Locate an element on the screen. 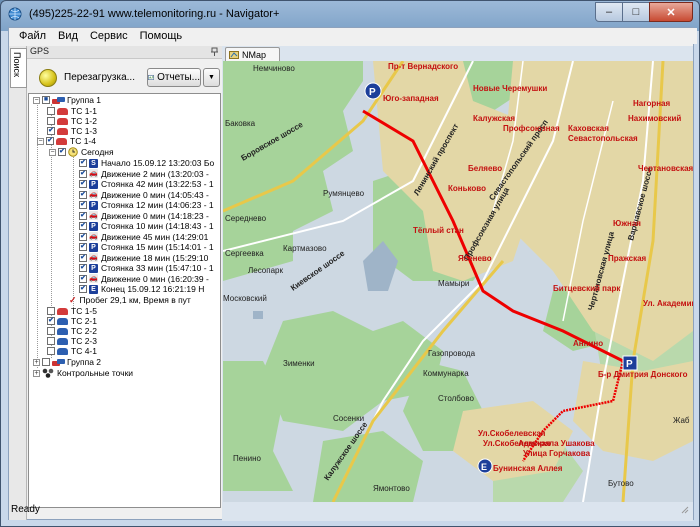 Image resolution: width=700 pixels, height=527 pixels. resize-grip-icon is located at coordinates (685, 510).